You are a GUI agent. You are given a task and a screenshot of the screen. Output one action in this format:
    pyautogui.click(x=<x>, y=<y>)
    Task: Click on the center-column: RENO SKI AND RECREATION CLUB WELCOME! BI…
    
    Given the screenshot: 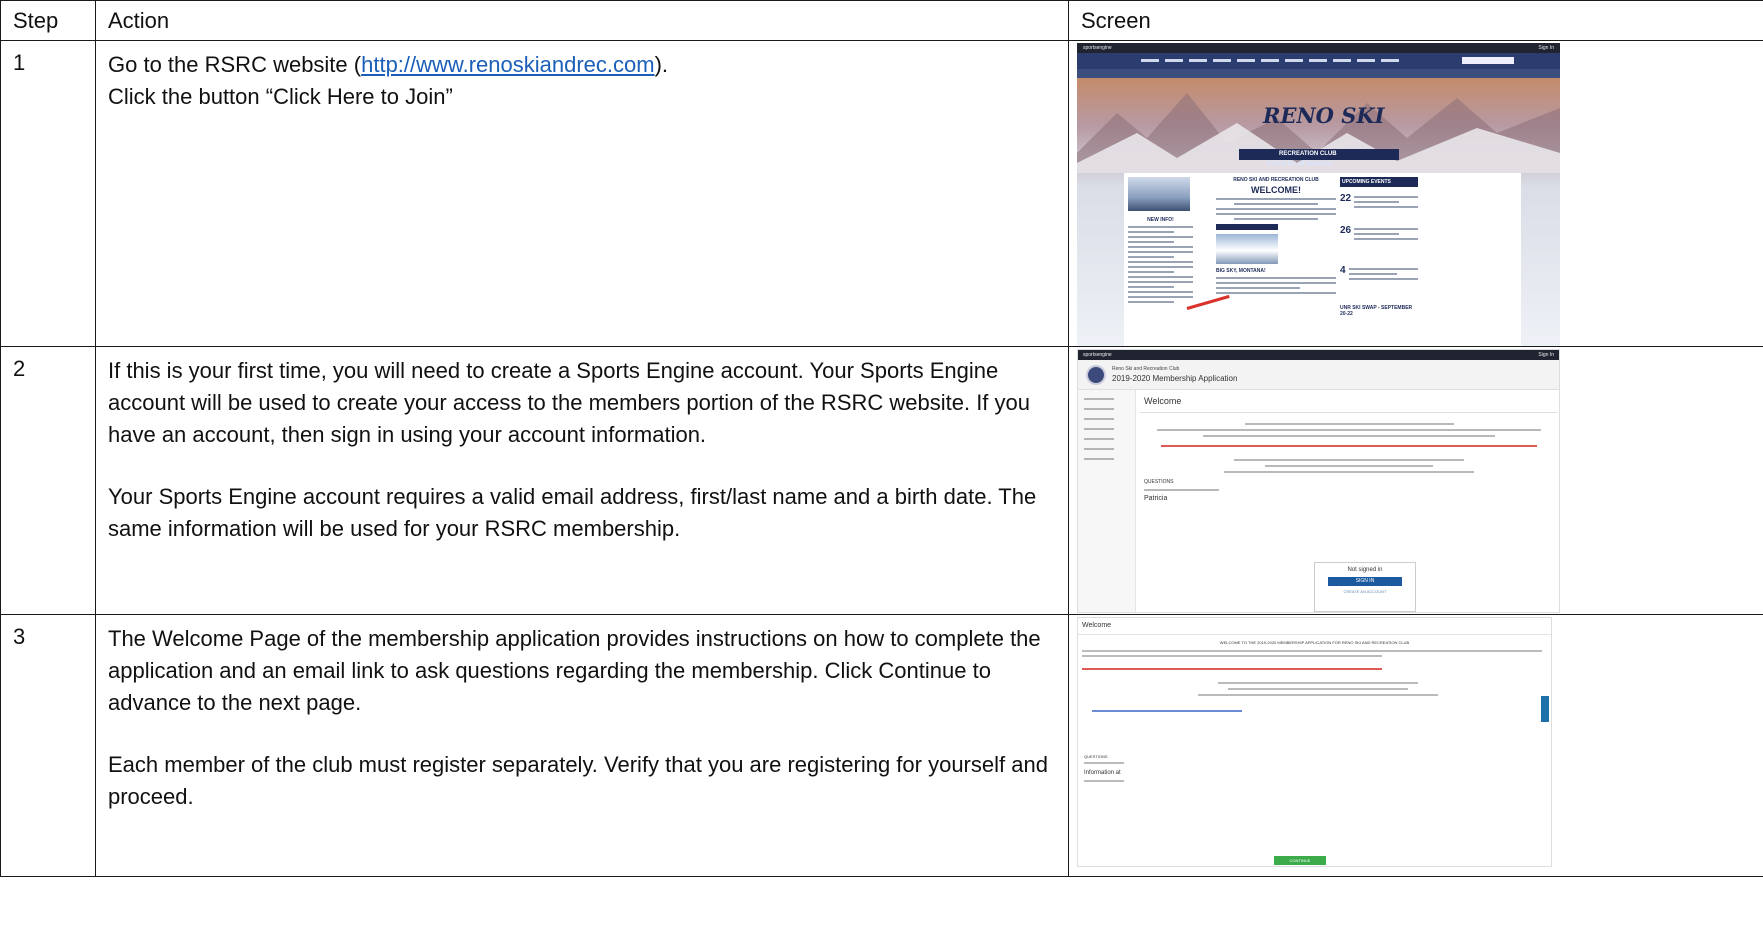 What is the action you would take?
    pyautogui.click(x=1276, y=237)
    